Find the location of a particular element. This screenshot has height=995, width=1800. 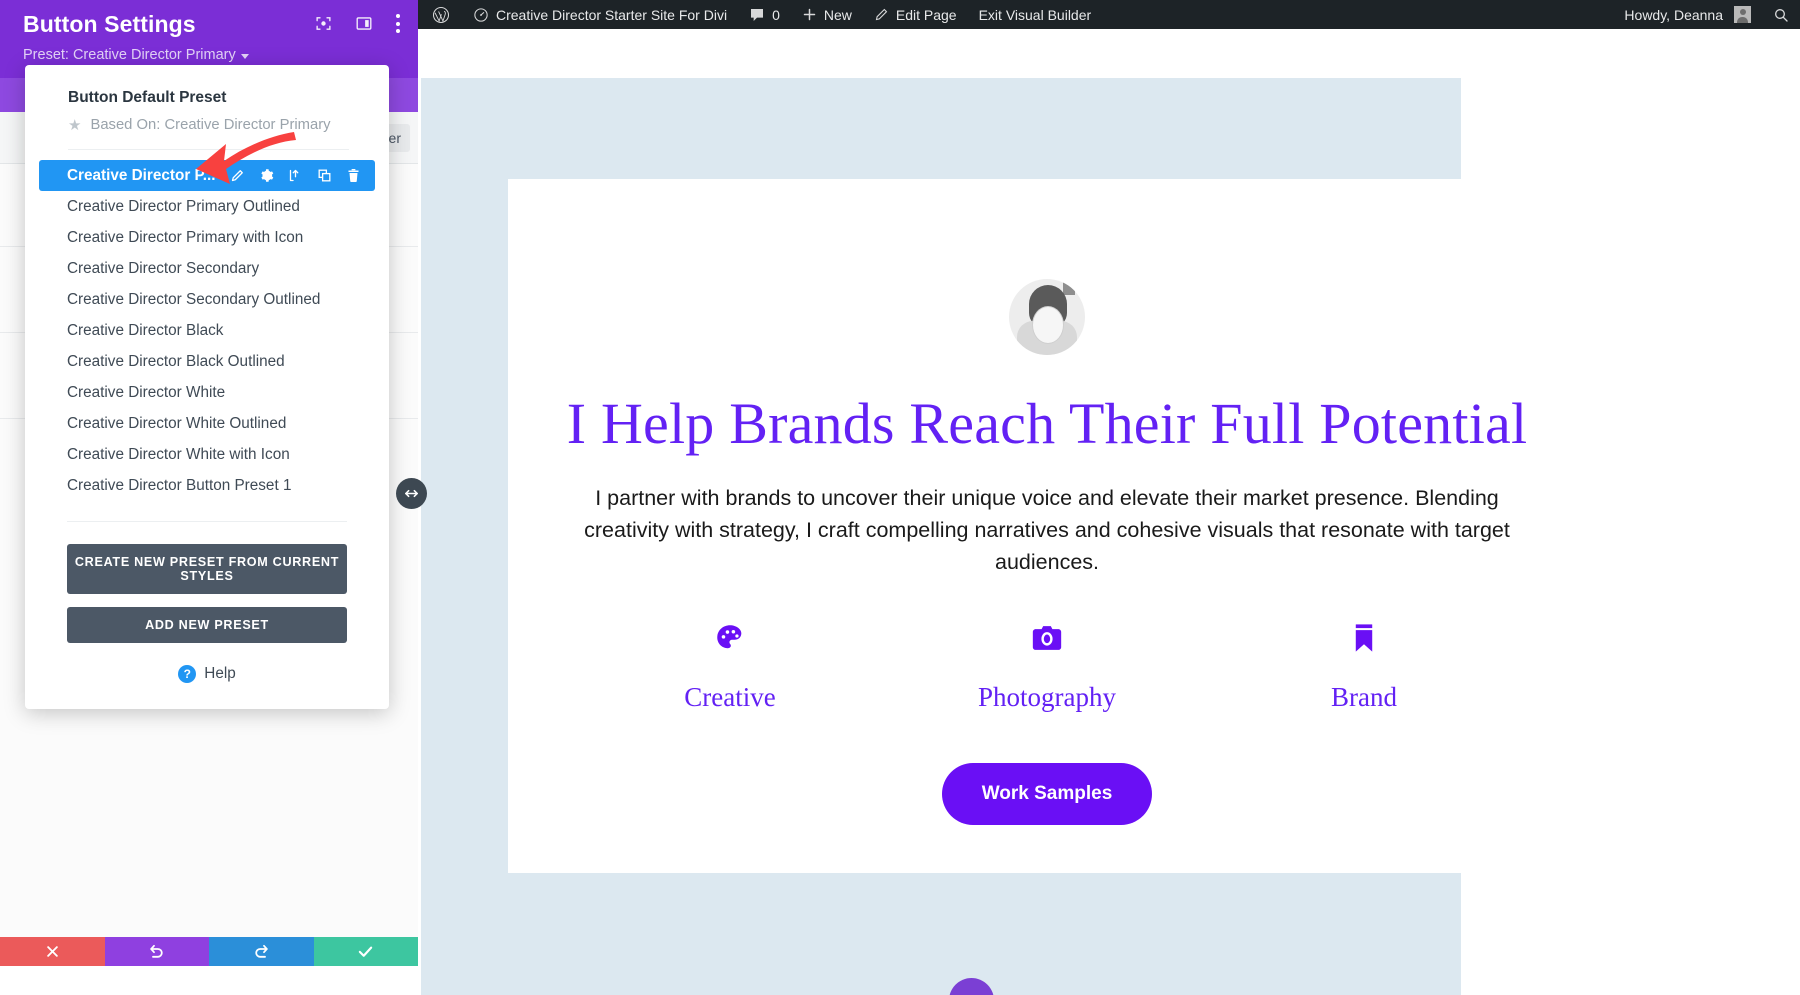

preset-item-label: Creative Director Secondary Outlined is located at coordinates (194, 299).